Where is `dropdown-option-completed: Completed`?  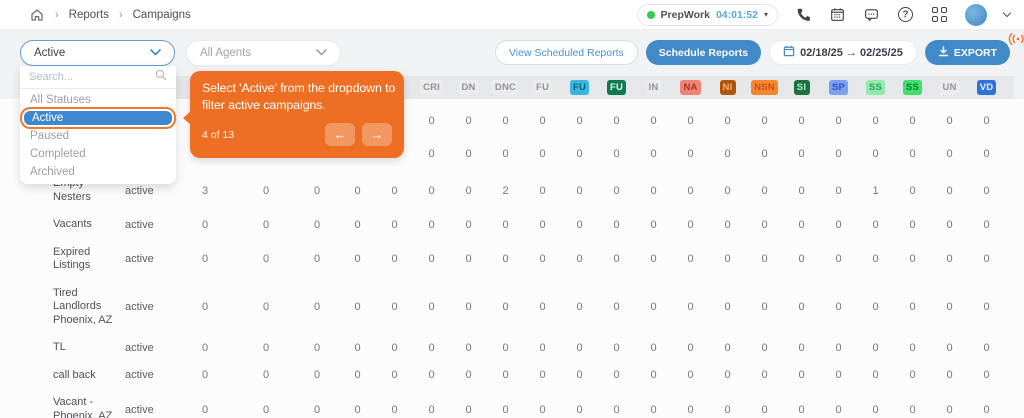 dropdown-option-completed: Completed is located at coordinates (98, 154).